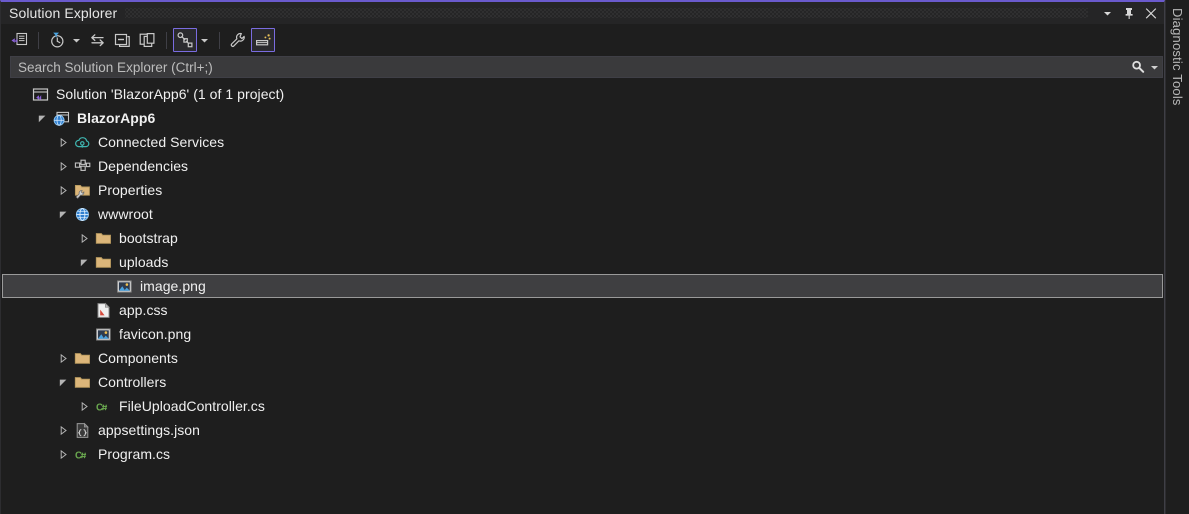 The height and width of the screenshot is (514, 1189). Describe the element at coordinates (582, 358) in the screenshot. I see `tree-row-components: Components` at that location.